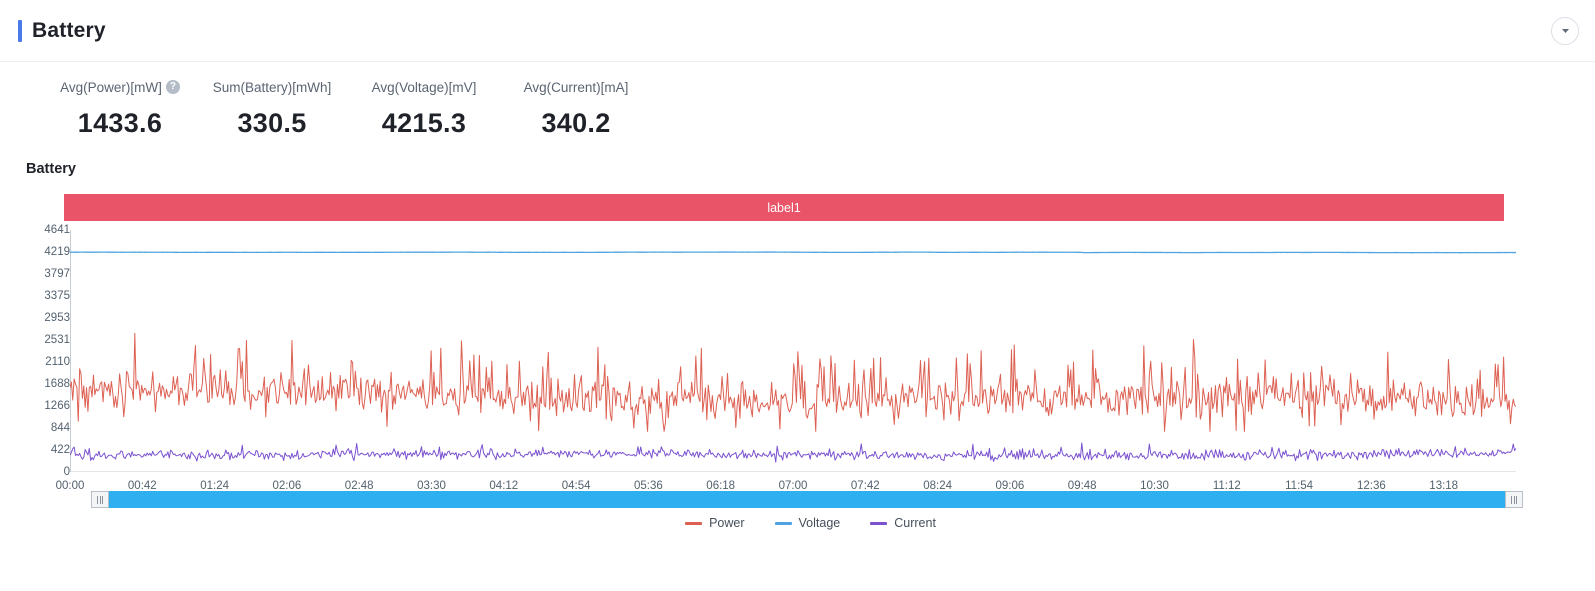 This screenshot has height=591, width=1595. What do you see at coordinates (111, 87) in the screenshot?
I see `kpi-label-text: Avg(Power)[mW]` at bounding box center [111, 87].